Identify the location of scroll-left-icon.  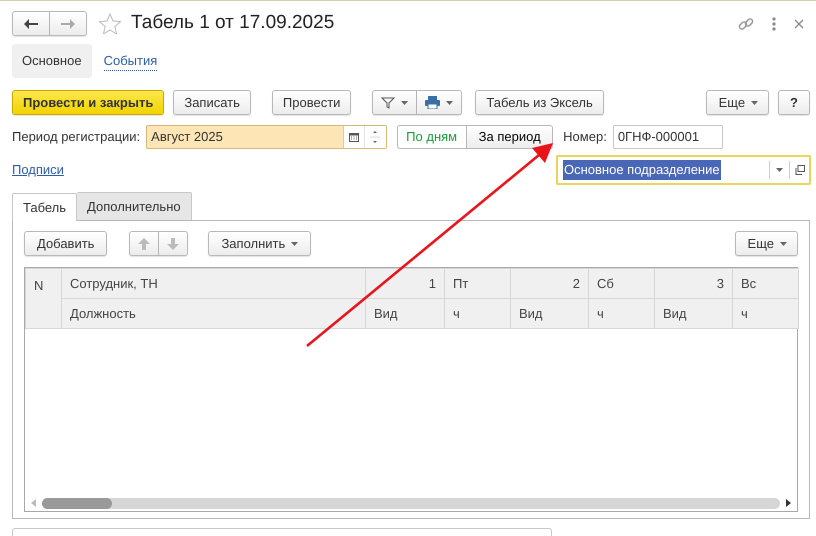
(33, 503).